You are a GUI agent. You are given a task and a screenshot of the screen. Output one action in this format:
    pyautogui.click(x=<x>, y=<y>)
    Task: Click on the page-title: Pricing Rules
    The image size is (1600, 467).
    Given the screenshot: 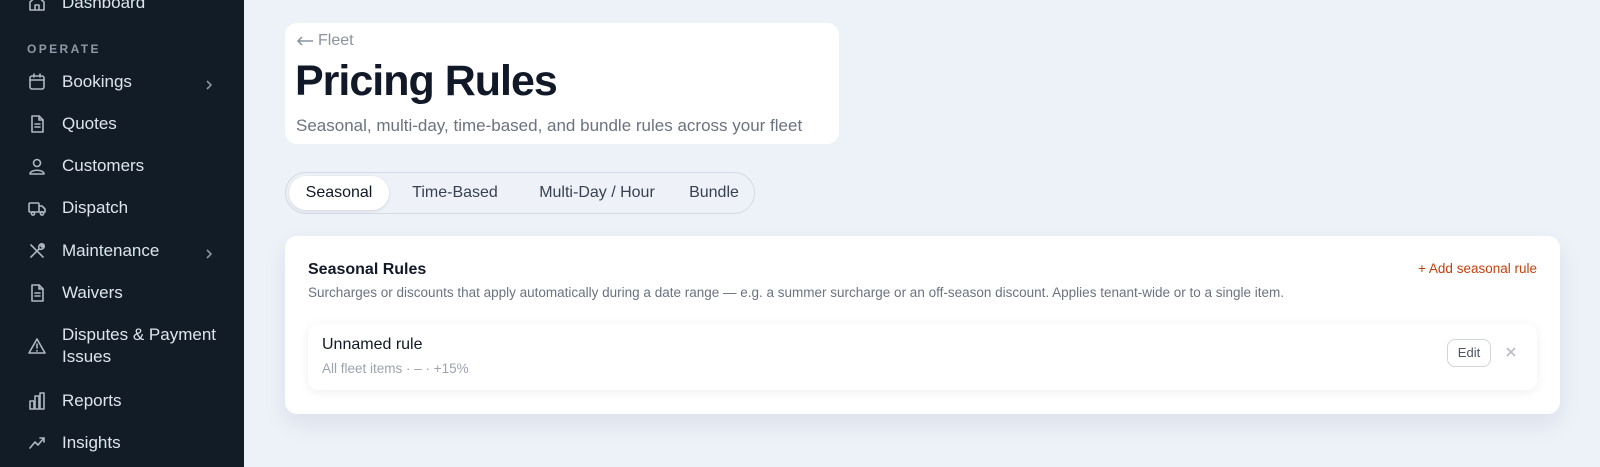 What is the action you would take?
    pyautogui.click(x=426, y=81)
    